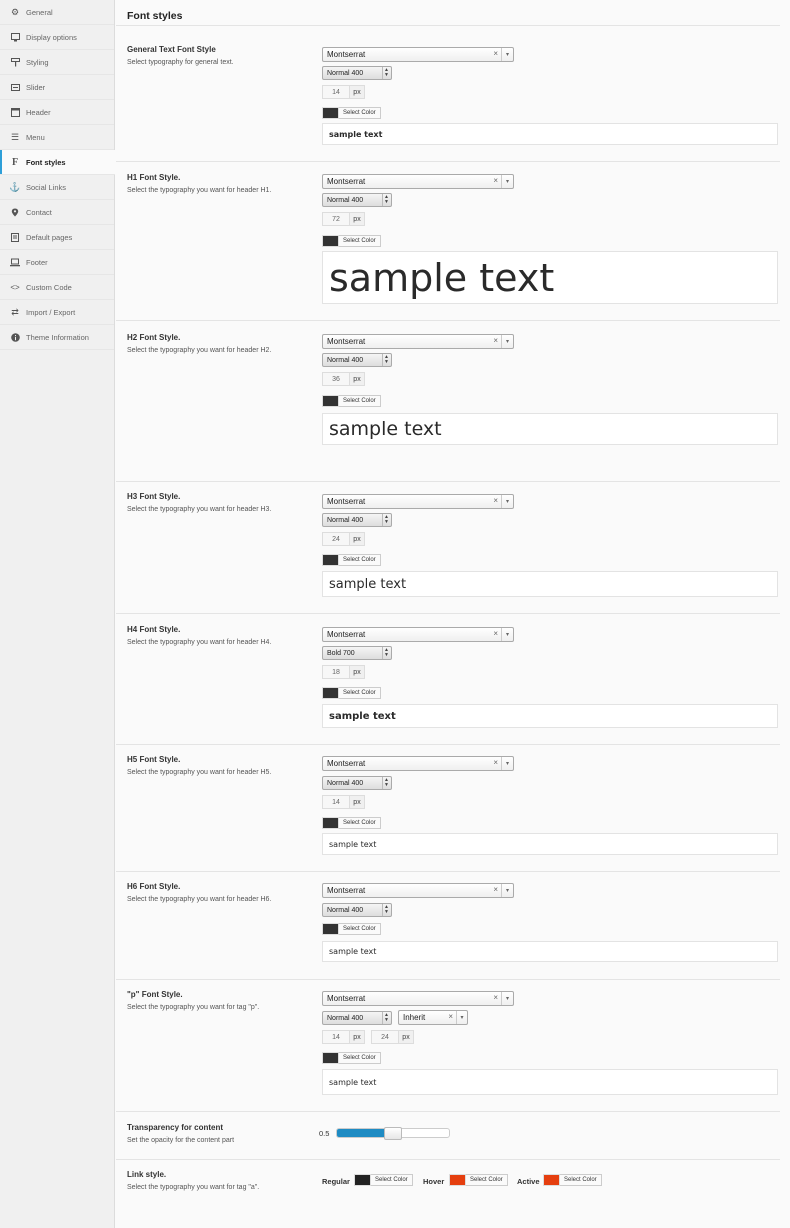  What do you see at coordinates (39, 212) in the screenshot?
I see `sidebar-item-label: Contact` at bounding box center [39, 212].